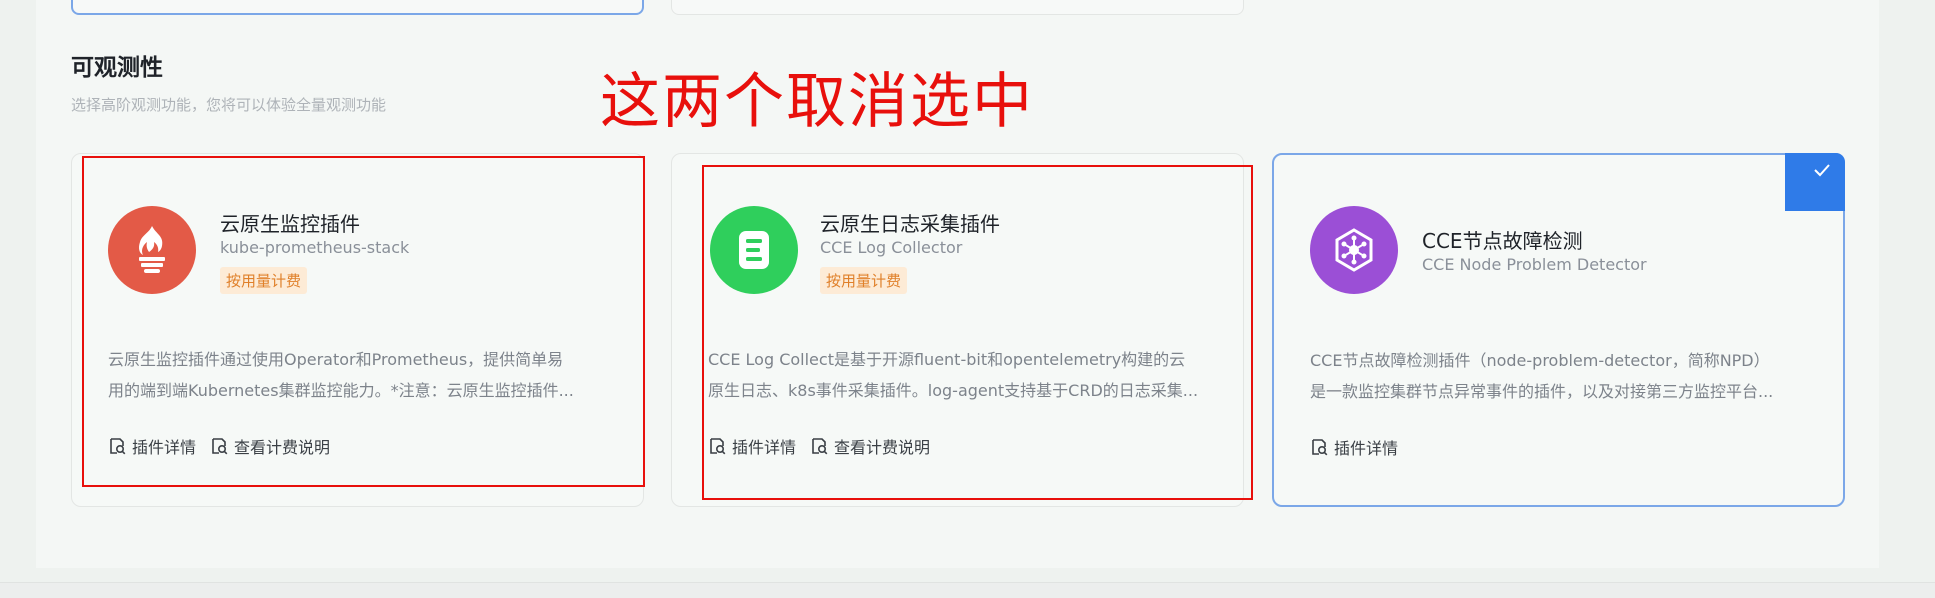 Image resolution: width=1935 pixels, height=598 pixels. What do you see at coordinates (290, 224) in the screenshot?
I see `addon-name: 云原生监控插件` at bounding box center [290, 224].